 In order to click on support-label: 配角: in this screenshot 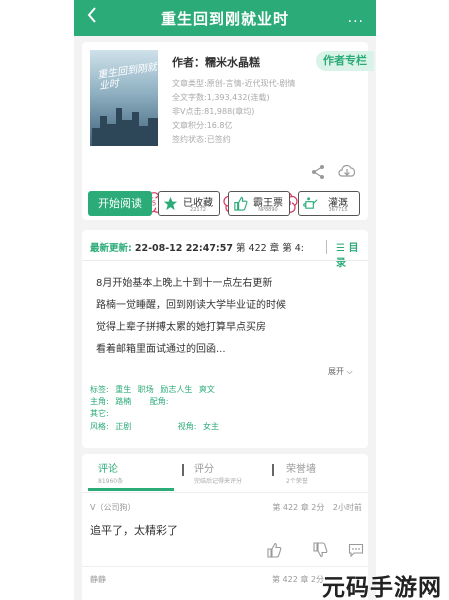, I will do `click(159, 401)`.